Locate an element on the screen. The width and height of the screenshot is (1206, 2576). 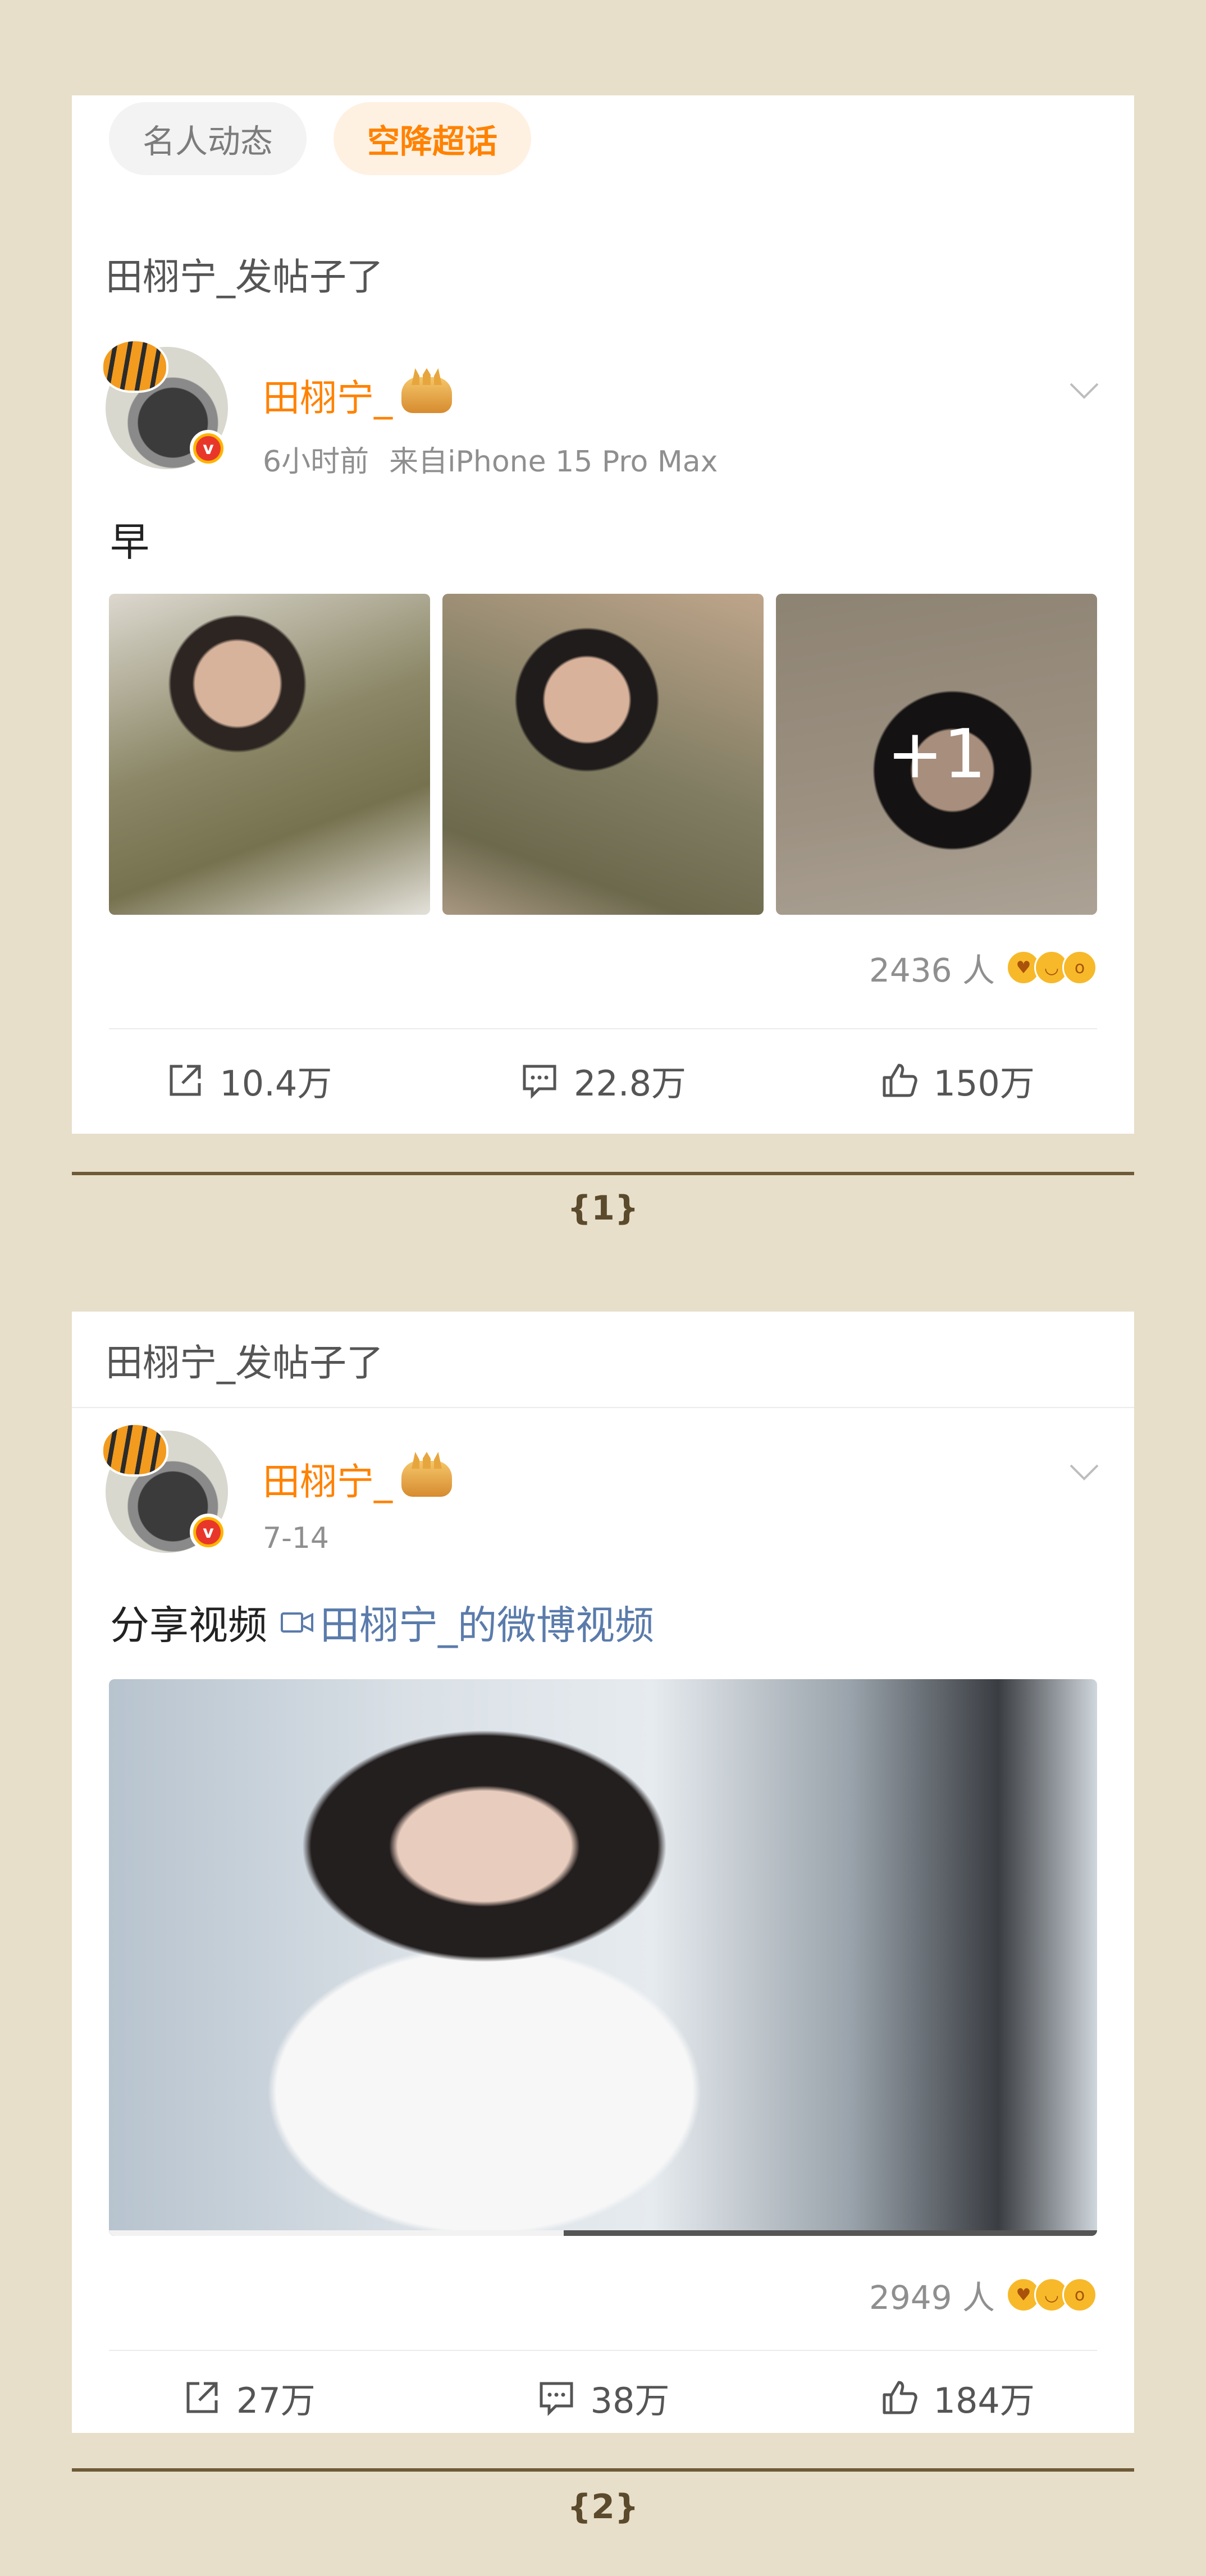
tab-chips: 名人动态 空降超话 is located at coordinates (320, 138).